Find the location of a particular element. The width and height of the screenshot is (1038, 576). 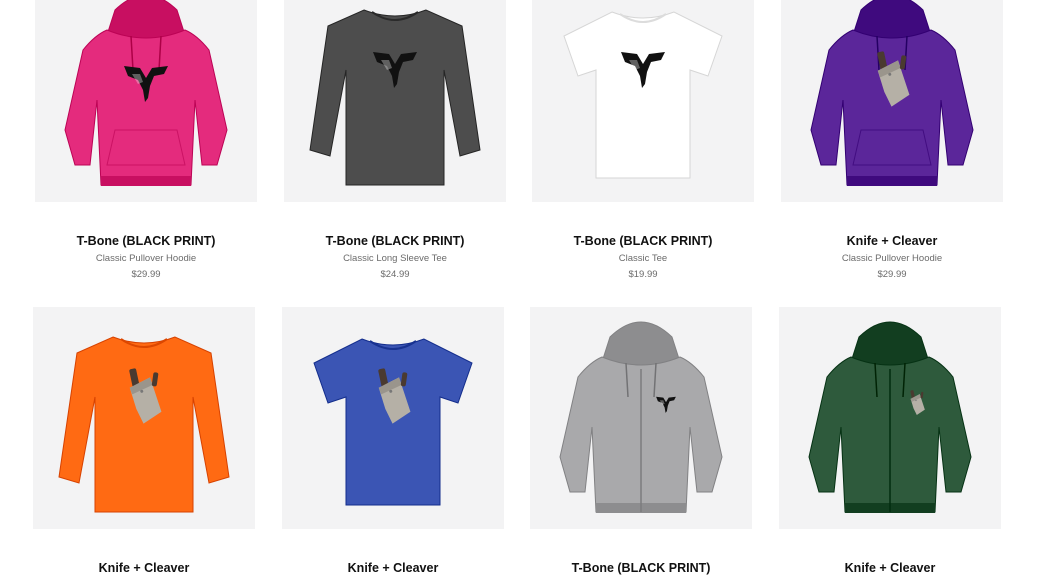

product-style: Classic Long Sleeve Tee is located at coordinates (395, 258).